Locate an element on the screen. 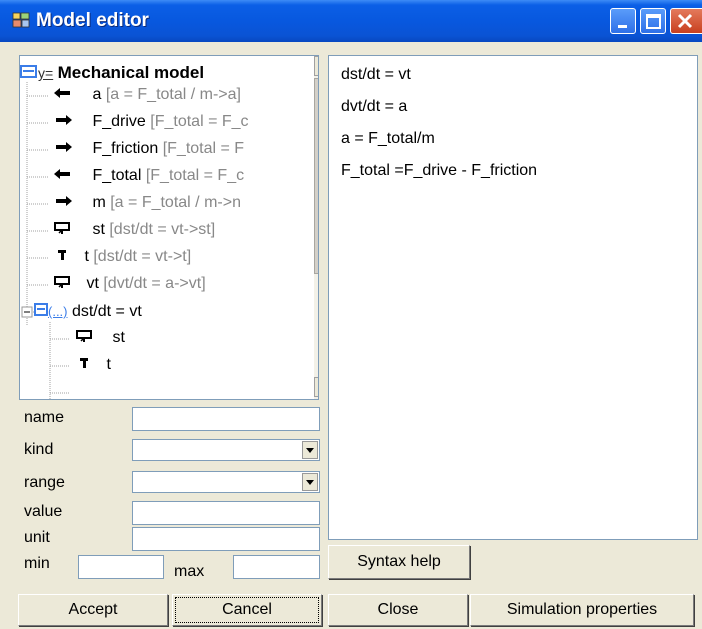 The height and width of the screenshot is (629, 702). tree-item-detail: [dst/dt = vt->t] is located at coordinates (142, 256).